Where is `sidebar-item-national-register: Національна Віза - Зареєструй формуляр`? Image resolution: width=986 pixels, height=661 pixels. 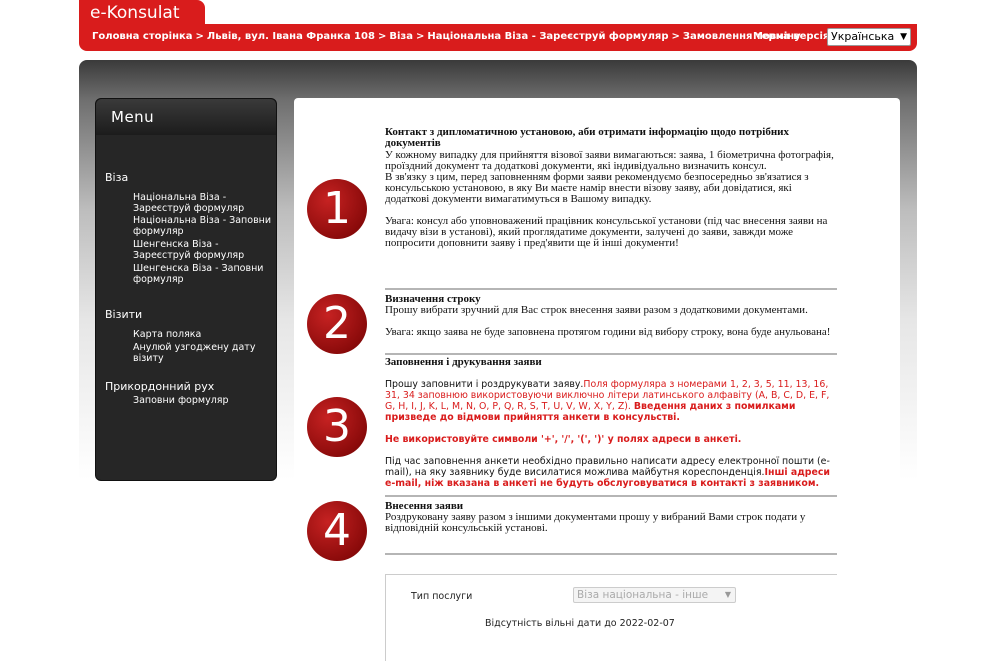 sidebar-item-national-register: Національна Віза - Зареєструй формуляр is located at coordinates (203, 203).